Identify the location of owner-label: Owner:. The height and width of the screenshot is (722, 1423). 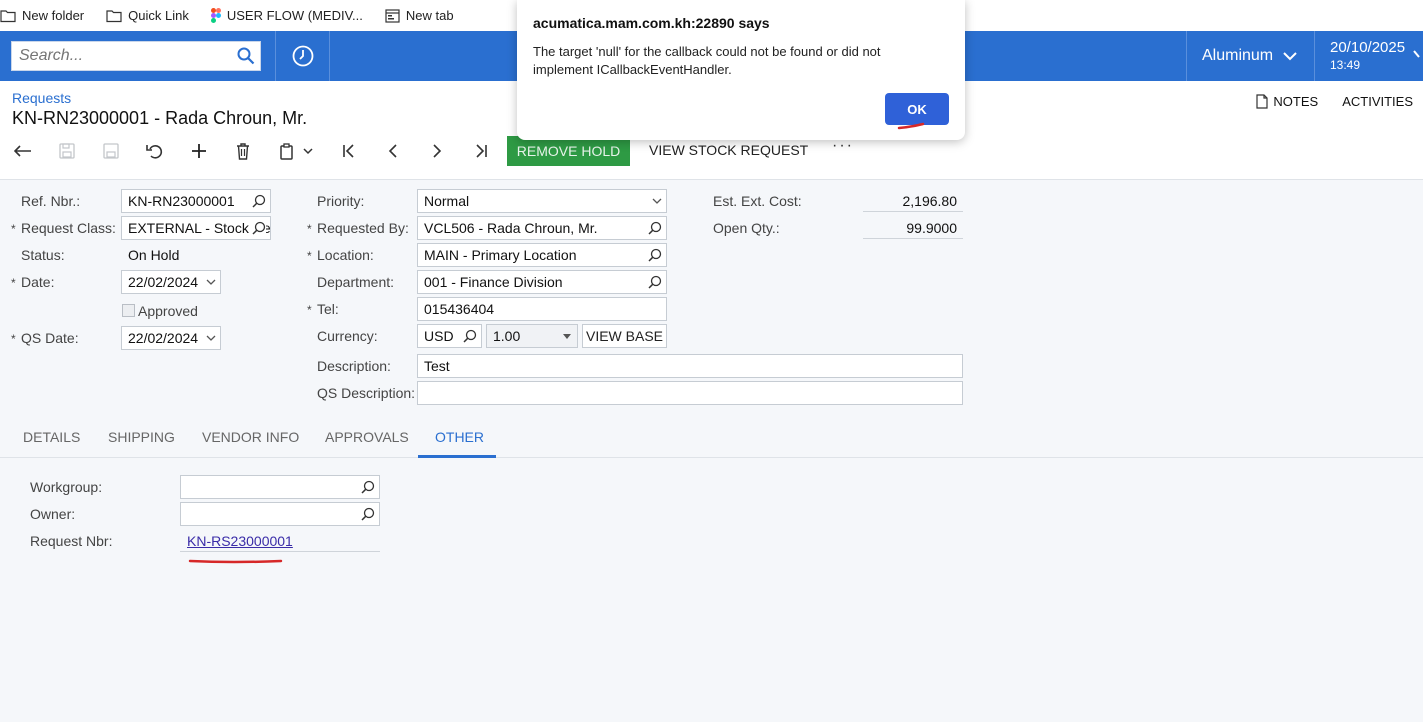
(53, 514).